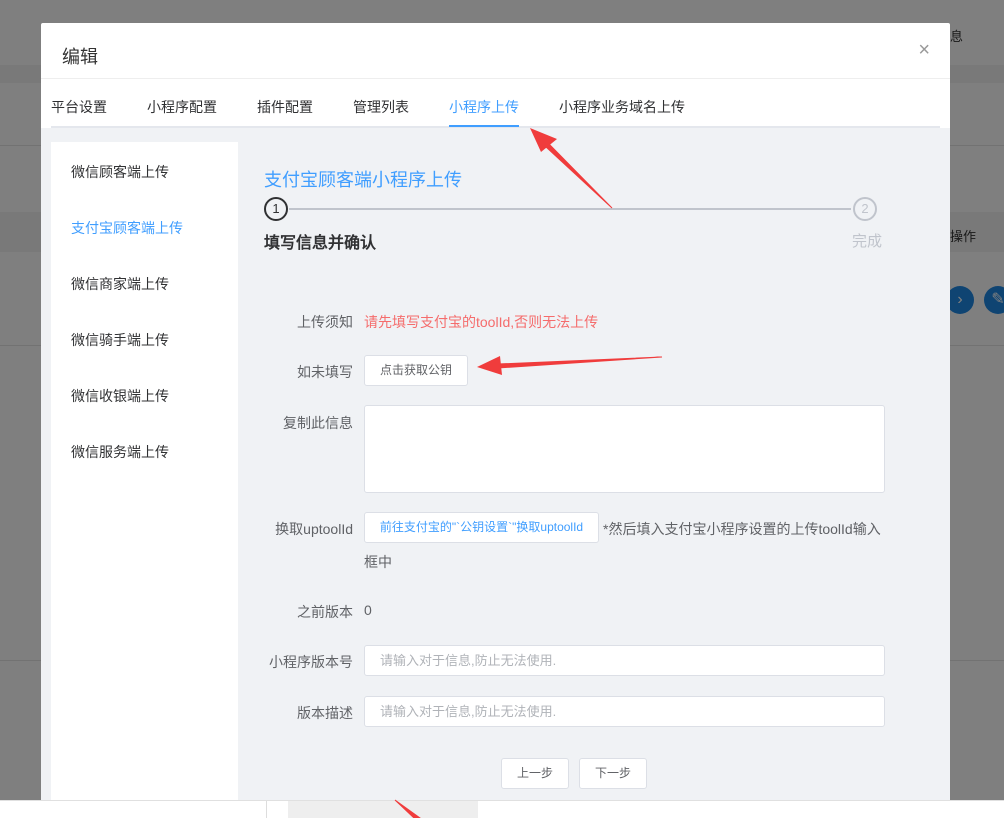 This screenshot has height=818, width=1004. Describe the element at coordinates (79, 111) in the screenshot. I see `tab-platform-settings: 平台设置` at that location.